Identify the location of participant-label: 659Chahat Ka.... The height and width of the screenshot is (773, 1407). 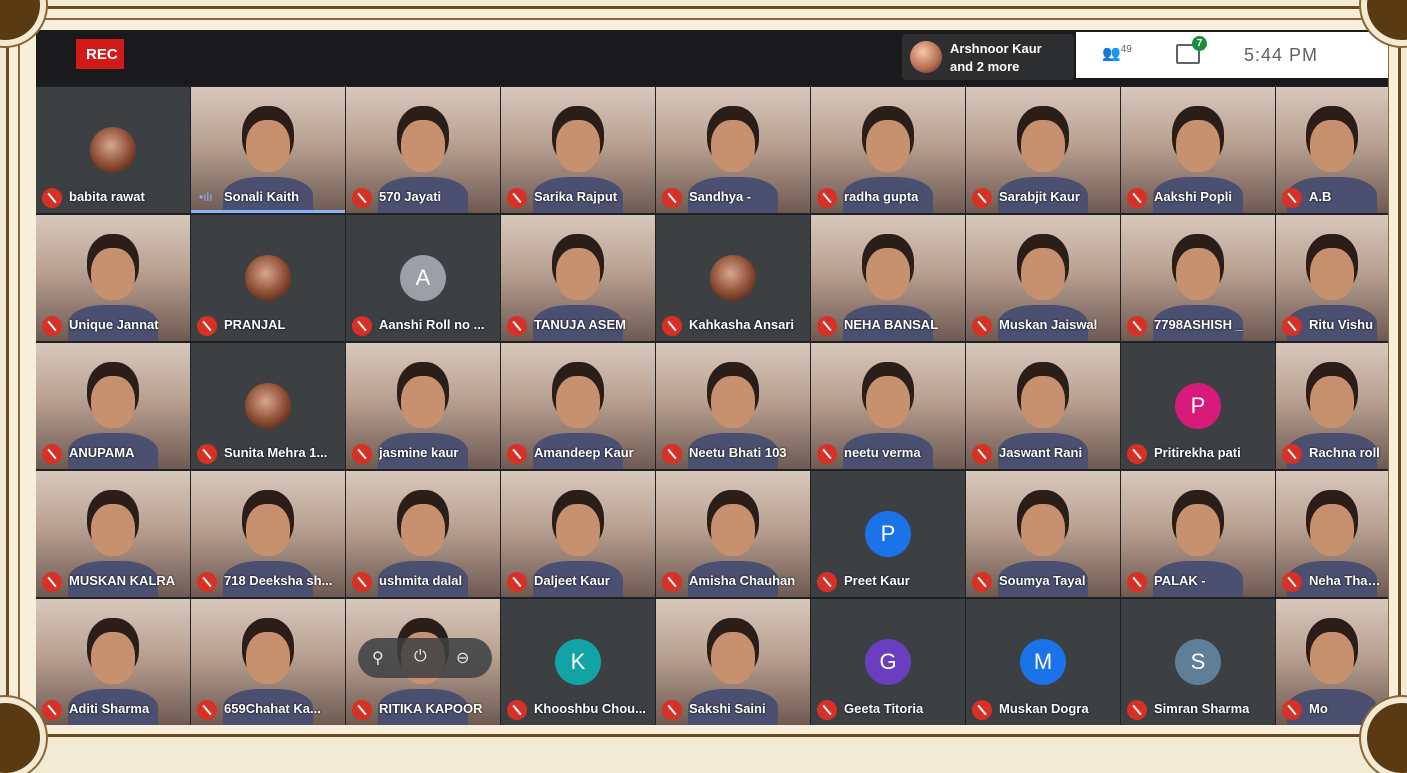
(268, 710).